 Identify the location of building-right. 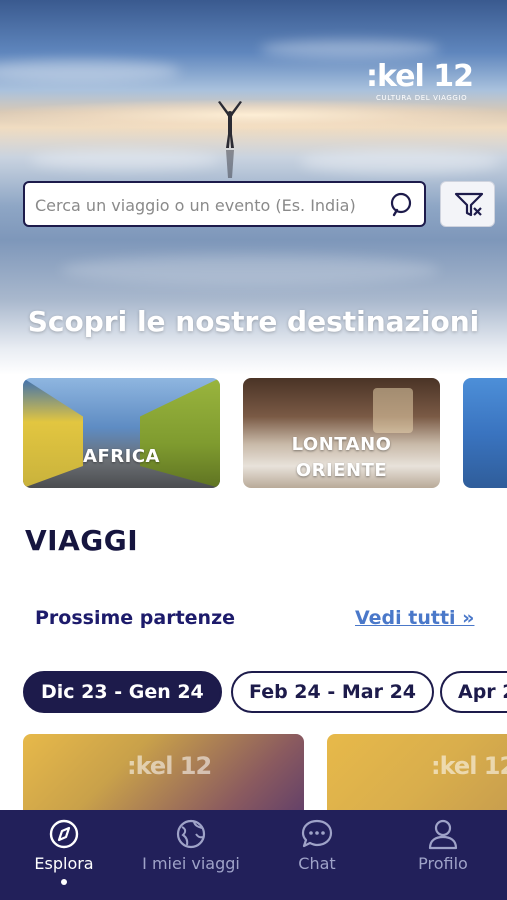
(180, 433).